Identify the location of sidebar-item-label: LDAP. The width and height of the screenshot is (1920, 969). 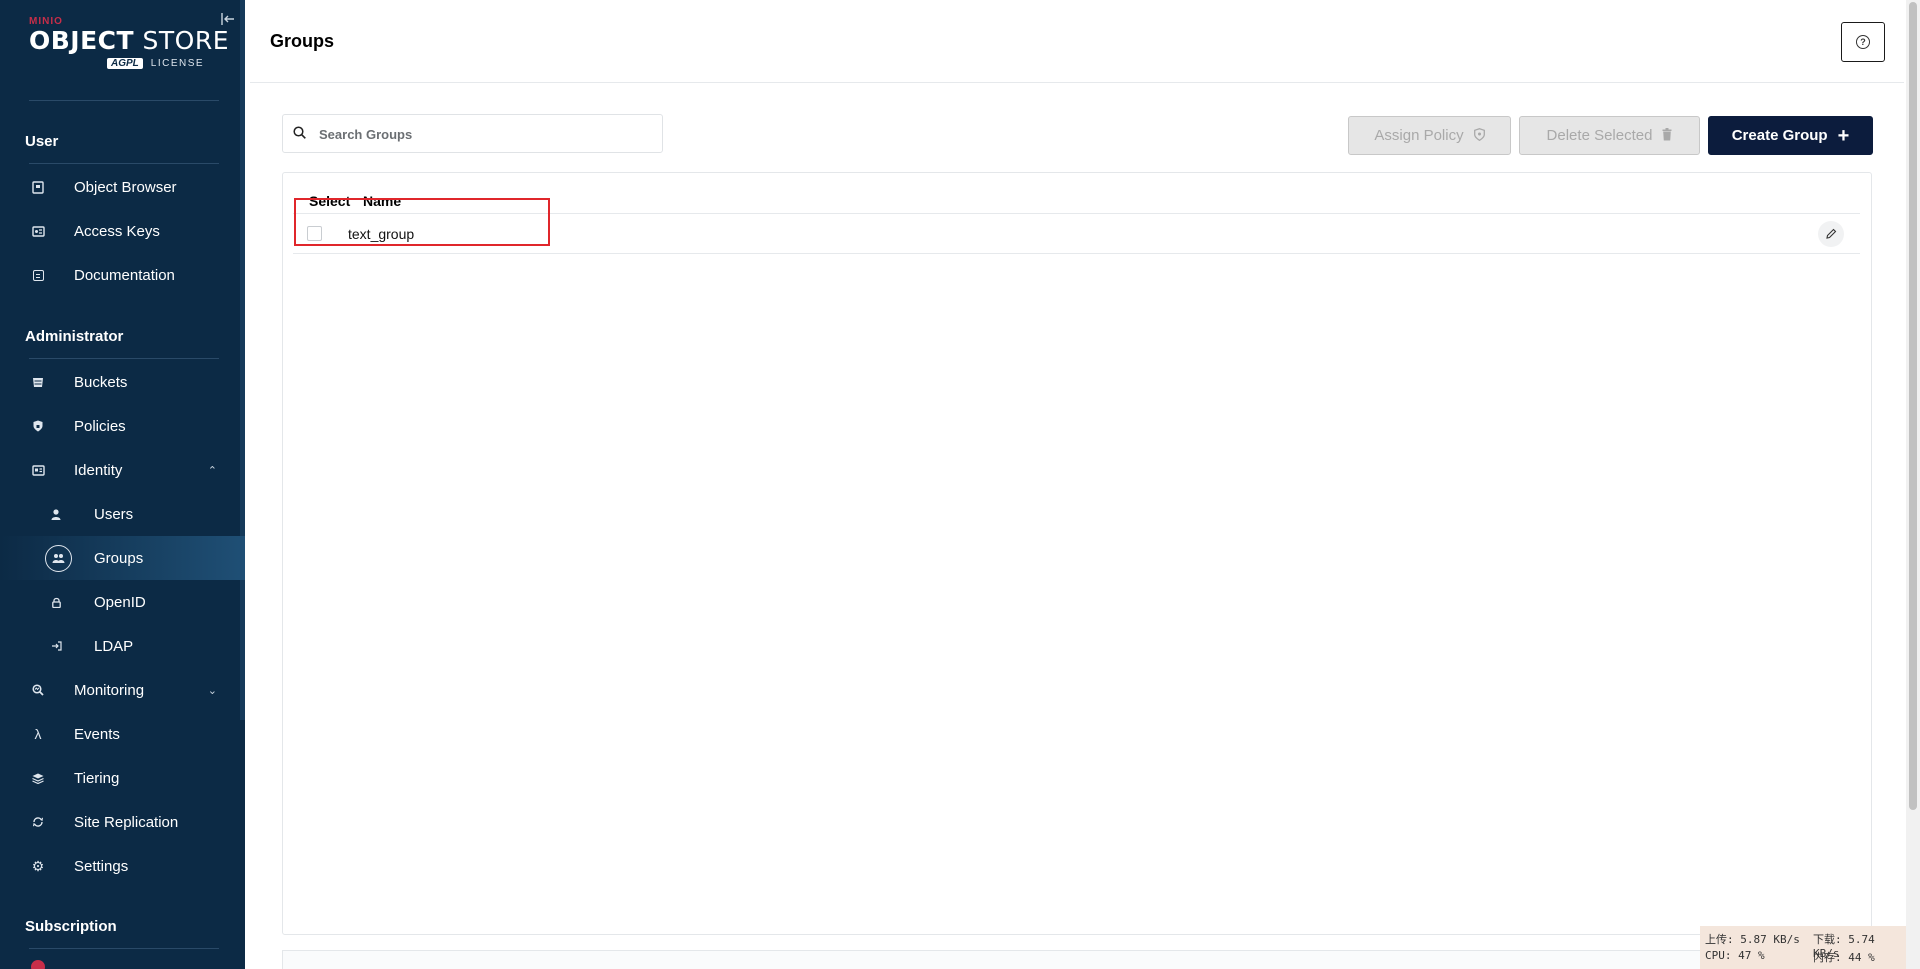
(114, 646).